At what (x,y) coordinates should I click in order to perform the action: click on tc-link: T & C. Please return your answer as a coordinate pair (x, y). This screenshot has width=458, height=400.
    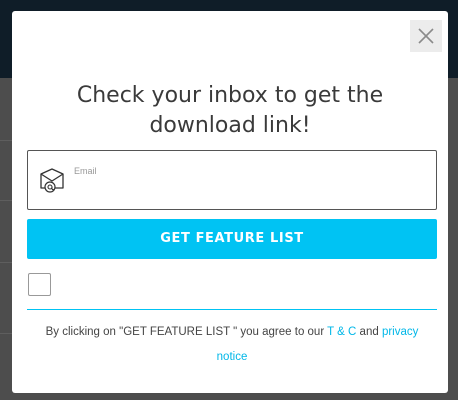
    Looking at the image, I should click on (341, 332).